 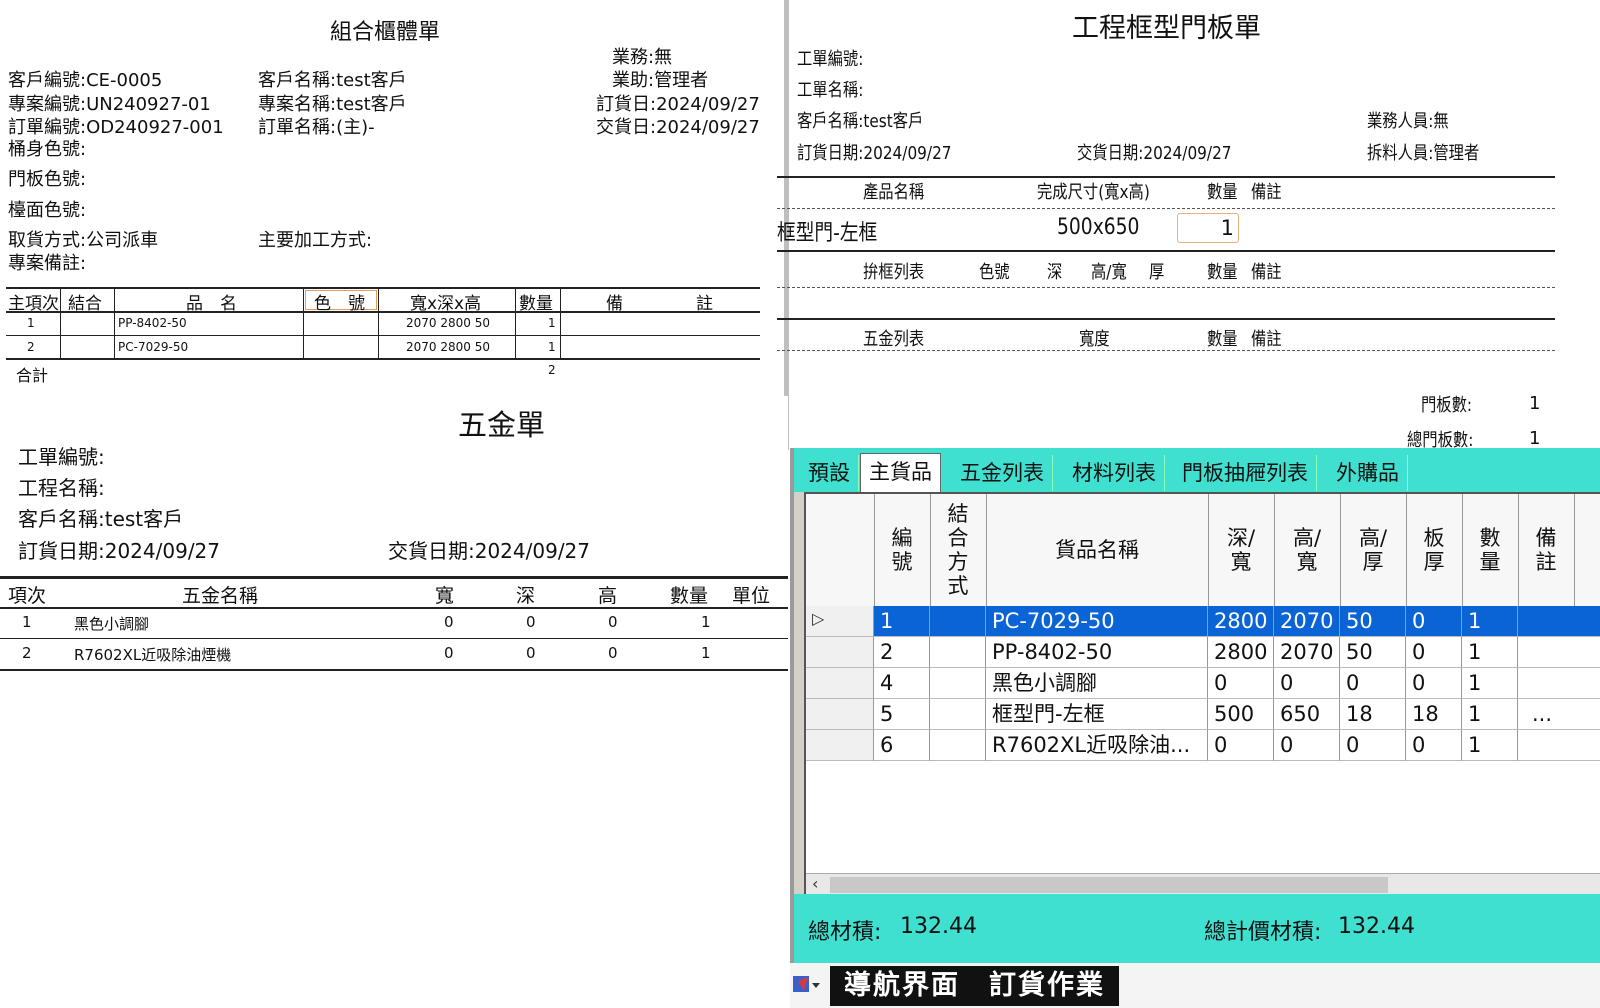 What do you see at coordinates (678, 127) in the screenshot?
I see `cabinet-delivery-date: 交貨日:2024/09/27` at bounding box center [678, 127].